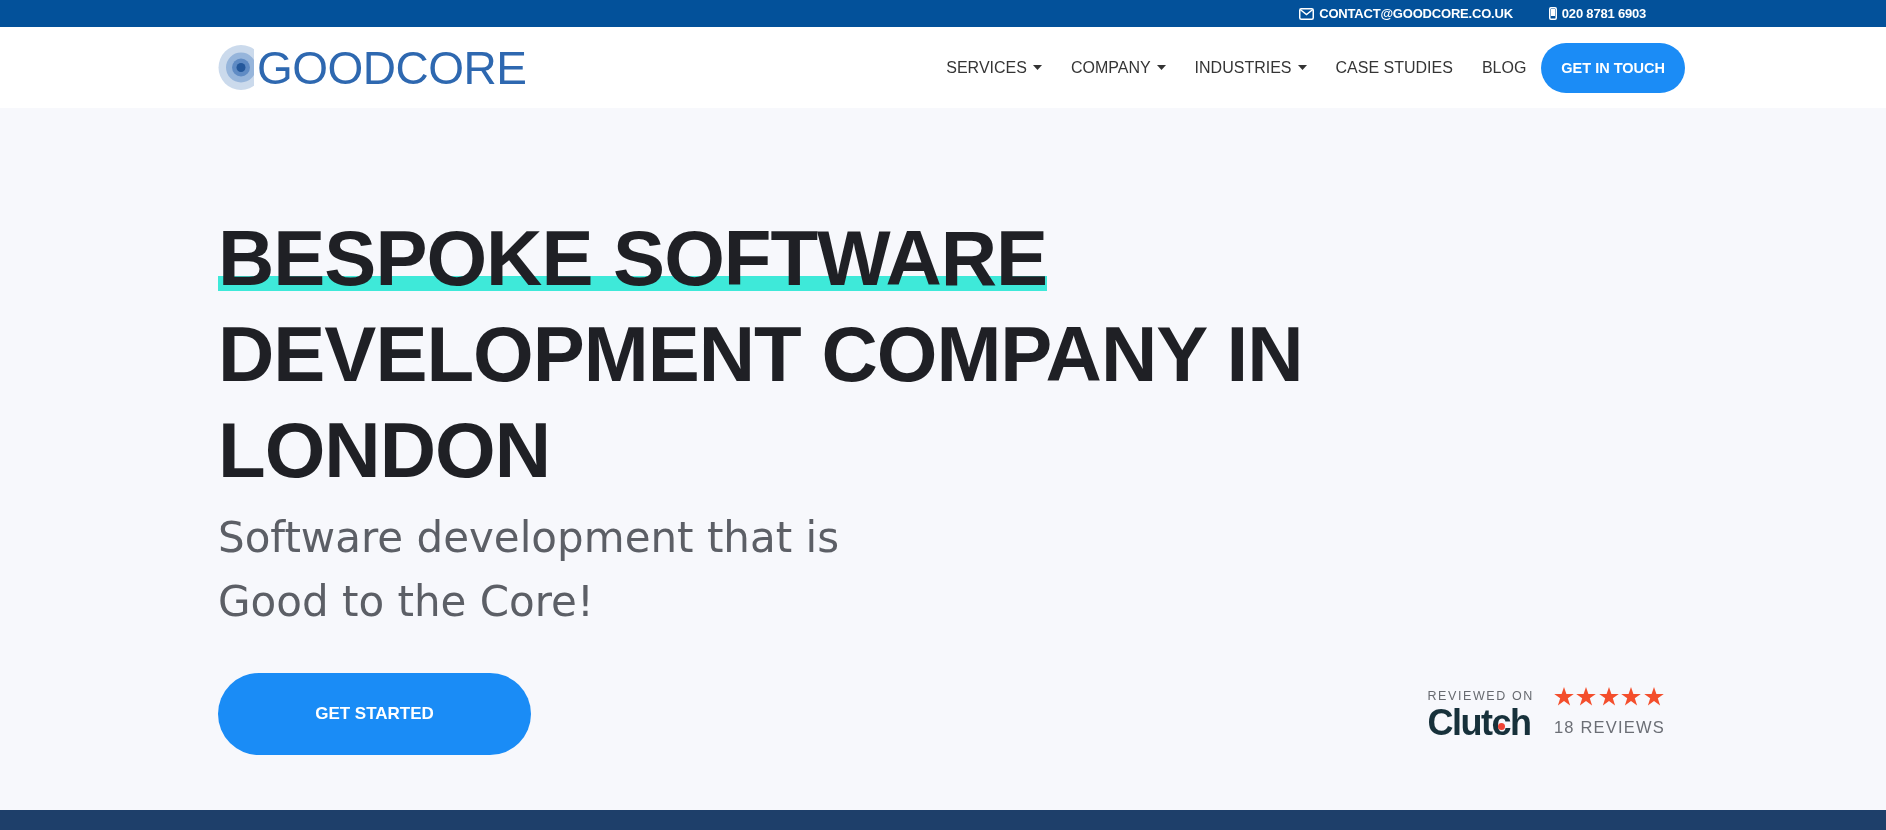  Describe the element at coordinates (1118, 67) in the screenshot. I see `nav-link: COMPANY` at that location.